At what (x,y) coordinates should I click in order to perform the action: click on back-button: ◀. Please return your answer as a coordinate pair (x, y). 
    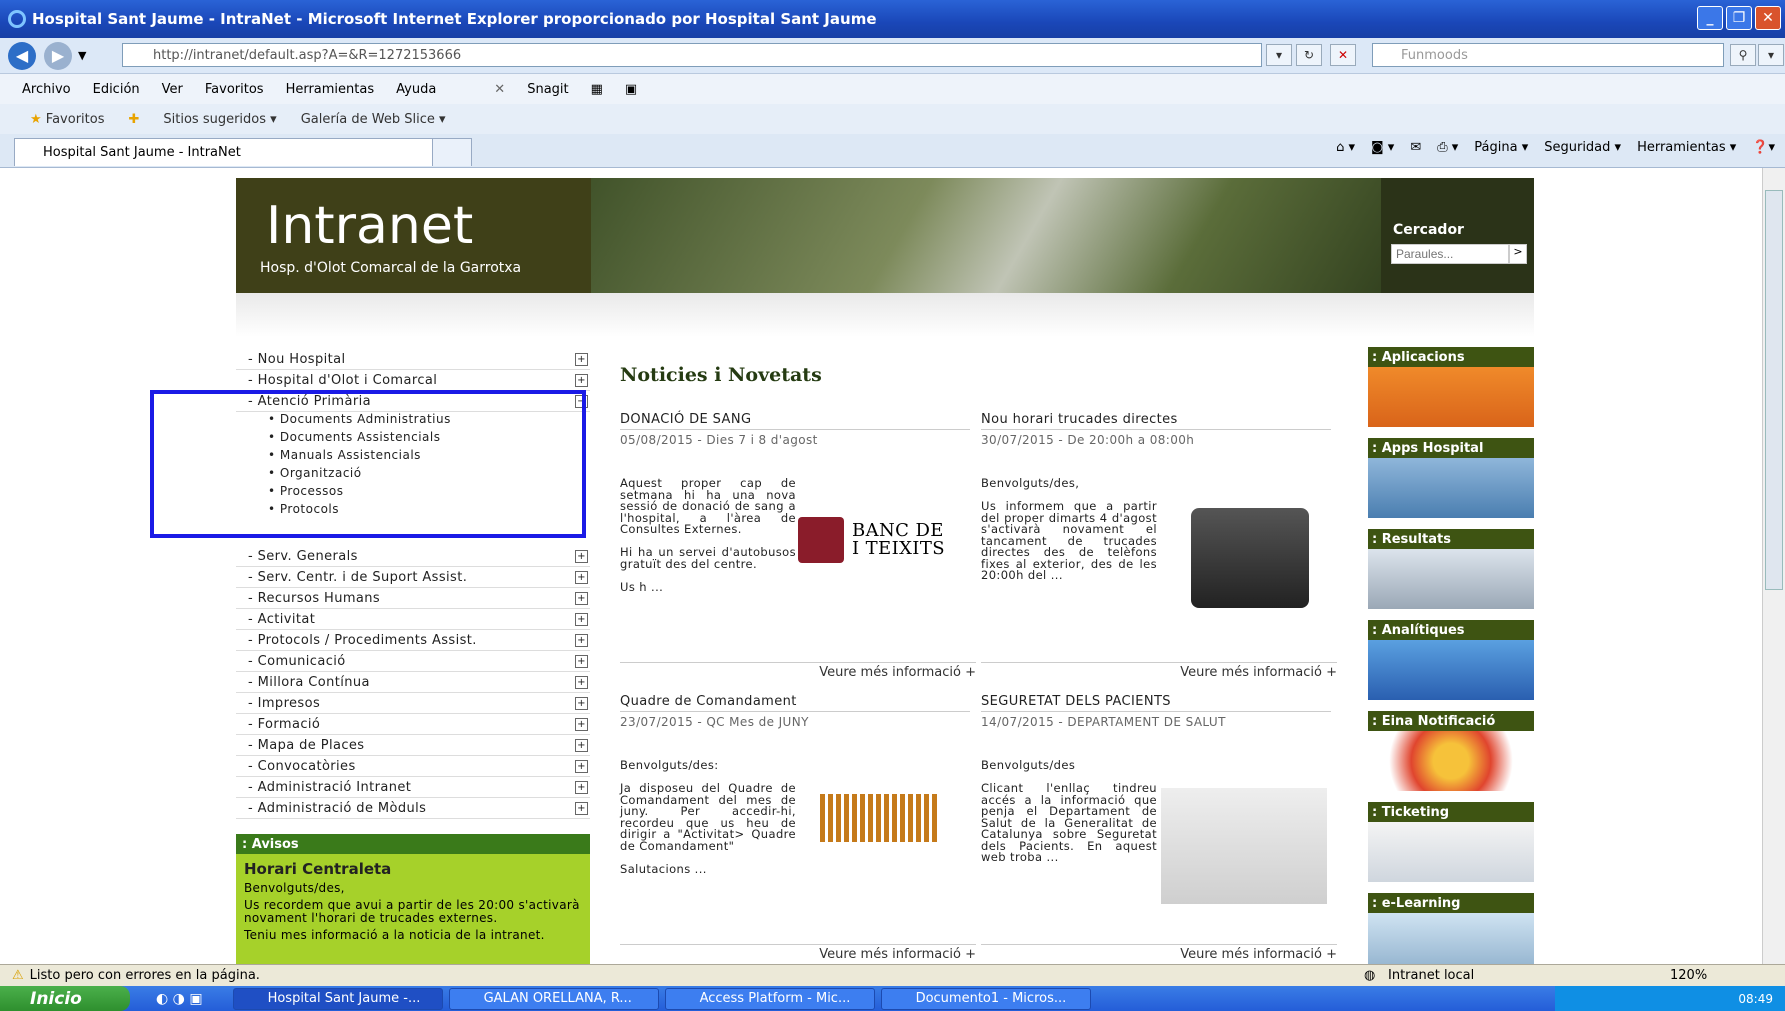
    Looking at the image, I should click on (22, 55).